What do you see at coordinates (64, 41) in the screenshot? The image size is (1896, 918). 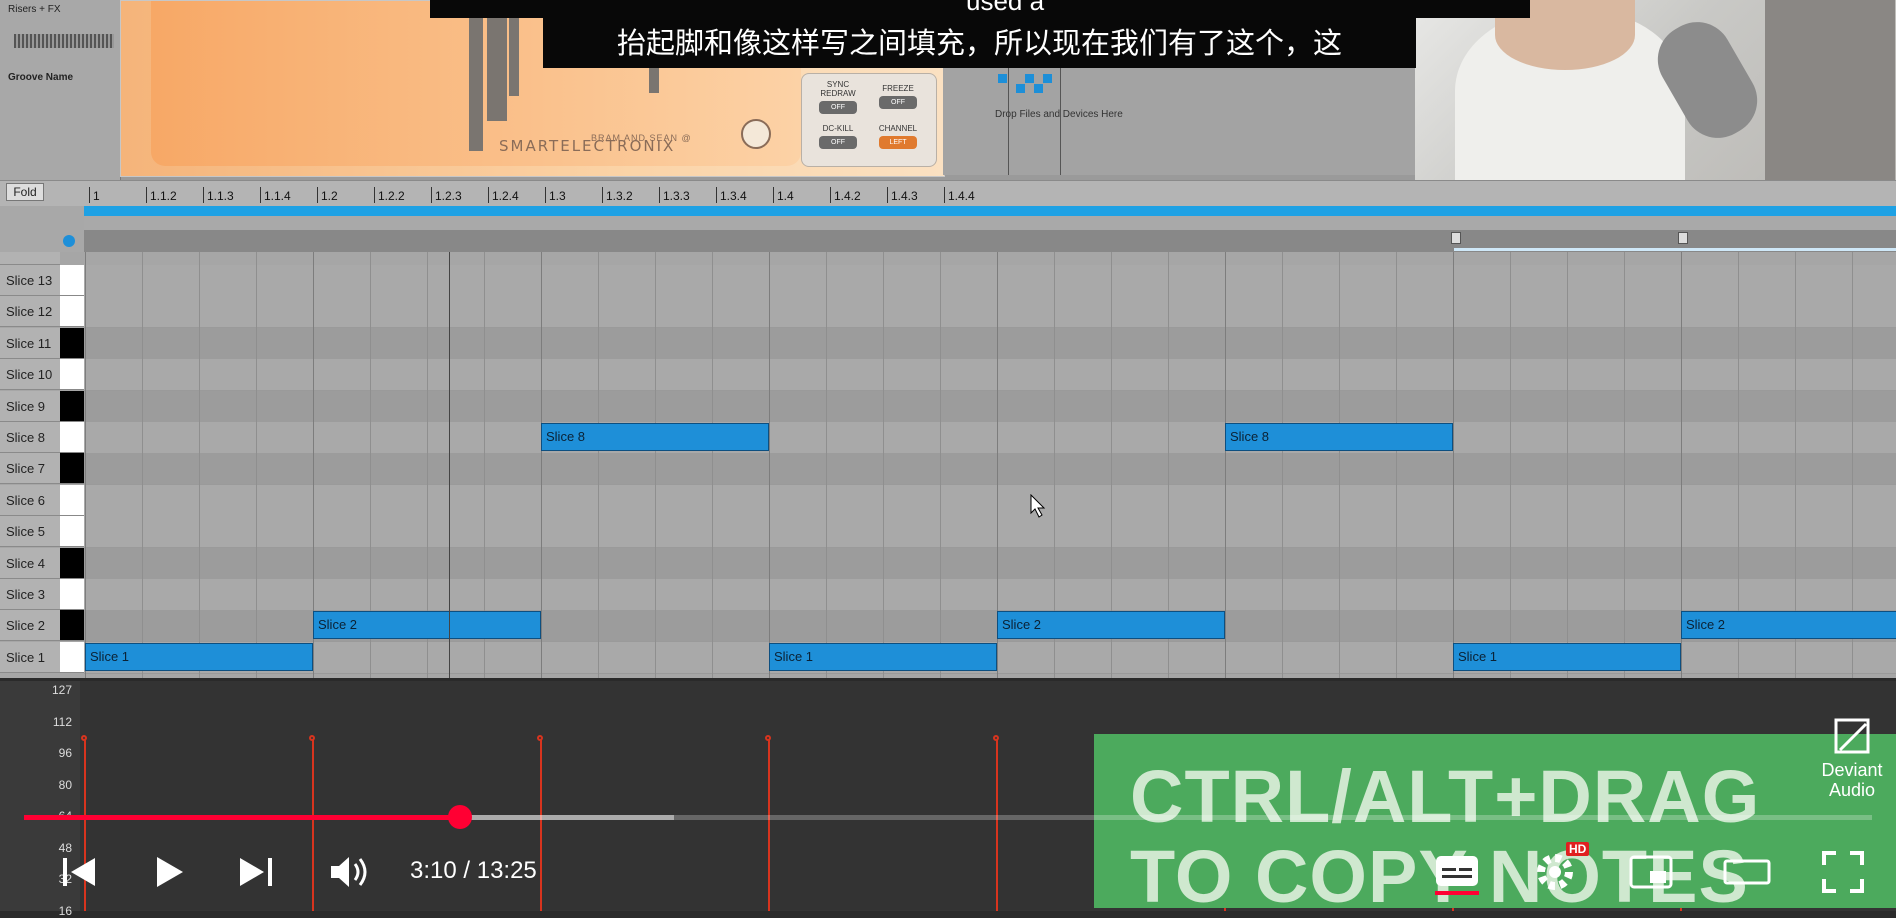 I see `clip-waveform-mini` at bounding box center [64, 41].